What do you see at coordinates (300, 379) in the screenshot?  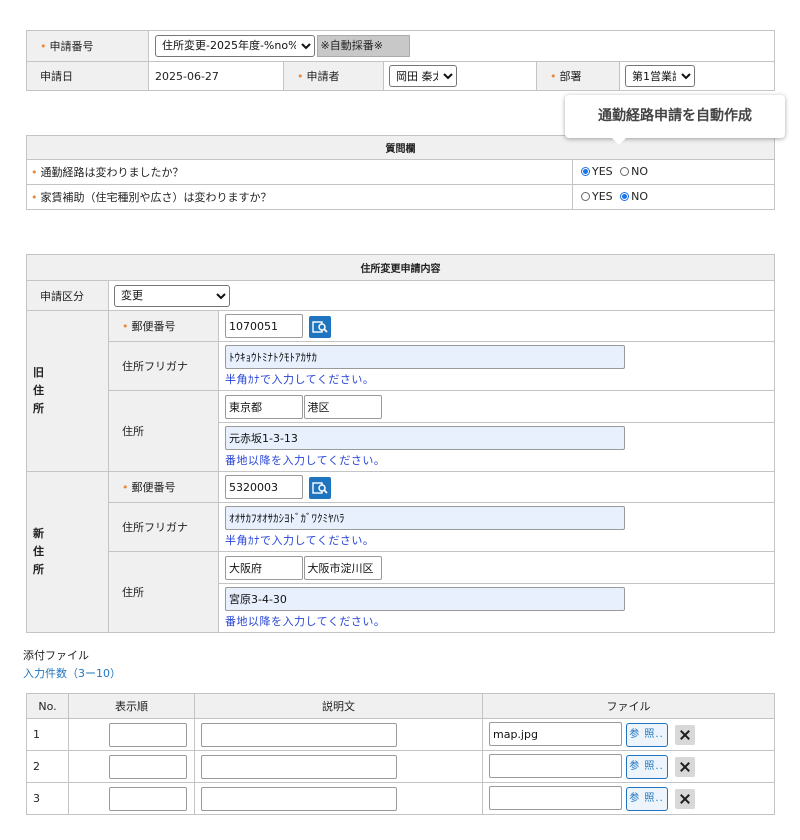 I see `old-kana-help: 半角ｶﾅで入力してください。` at bounding box center [300, 379].